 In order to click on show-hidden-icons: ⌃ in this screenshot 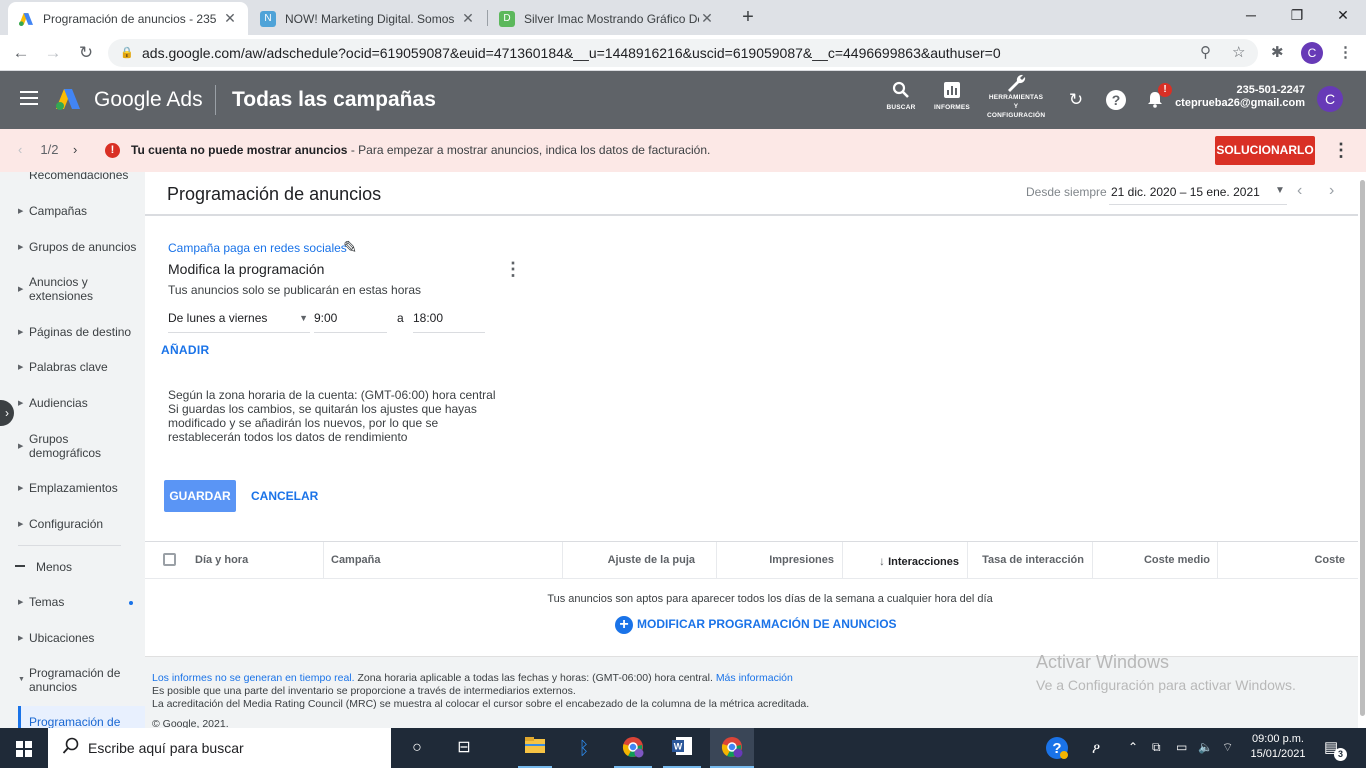, I will do `click(1133, 747)`.